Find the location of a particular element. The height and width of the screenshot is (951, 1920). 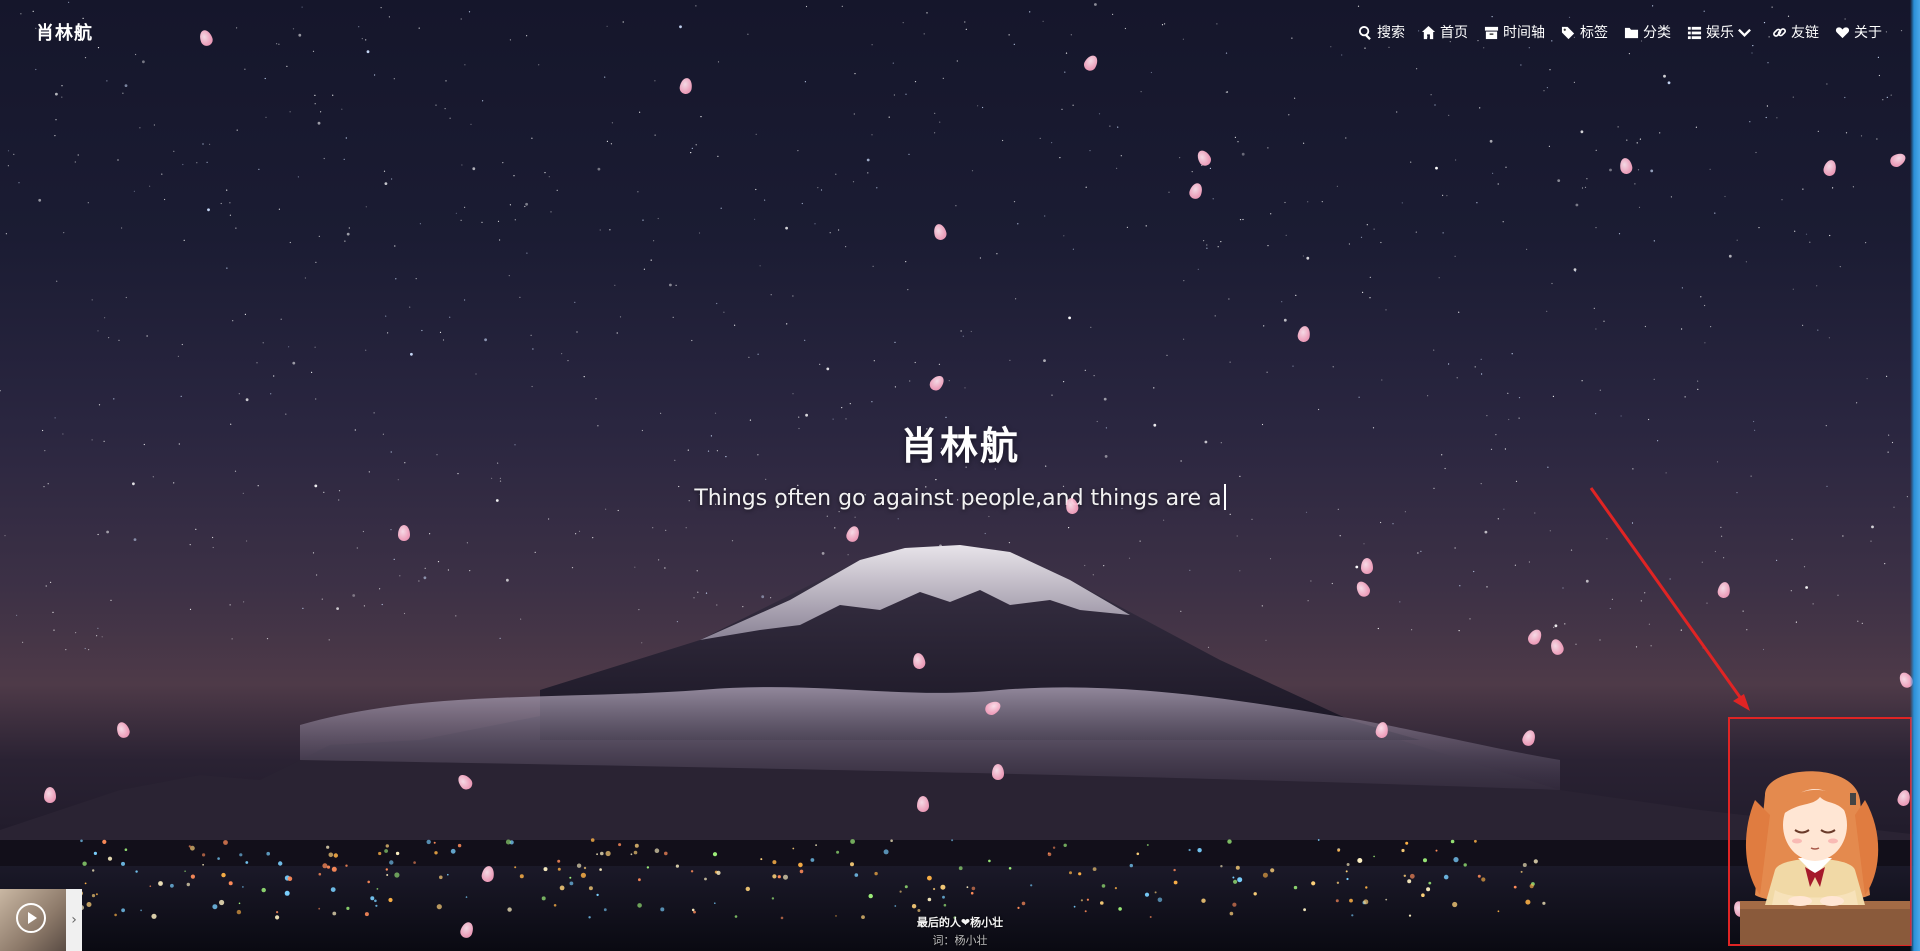

nav-label-links: 友链 is located at coordinates (1805, 33).